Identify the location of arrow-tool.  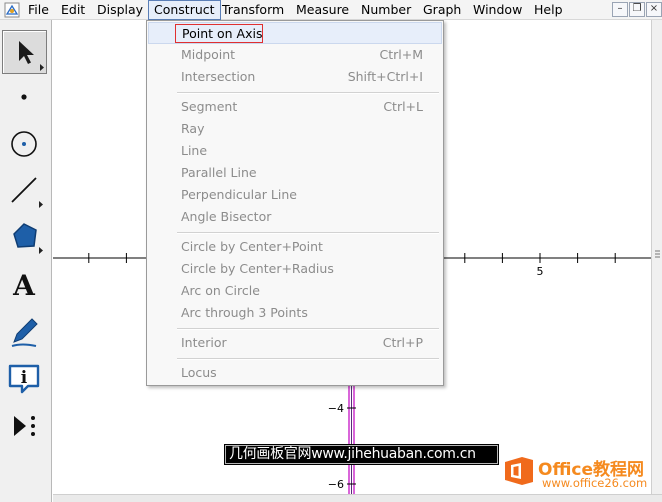
(24, 52).